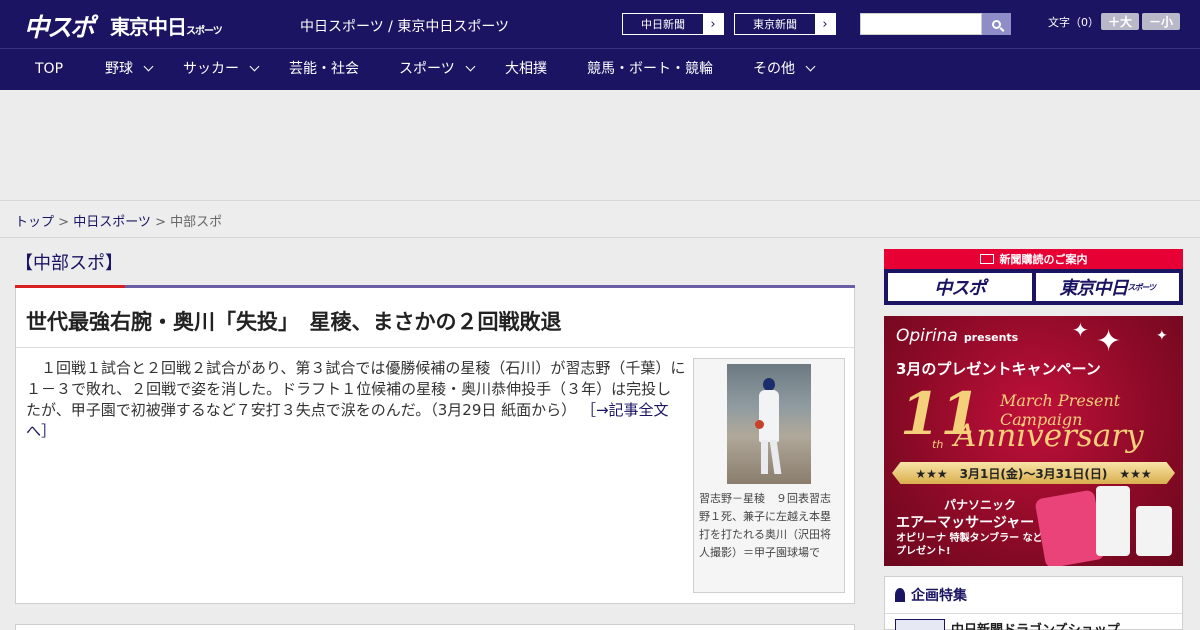 Image resolution: width=1200 pixels, height=630 pixels. What do you see at coordinates (920, 624) in the screenshot?
I see `feature-thumbnail` at bounding box center [920, 624].